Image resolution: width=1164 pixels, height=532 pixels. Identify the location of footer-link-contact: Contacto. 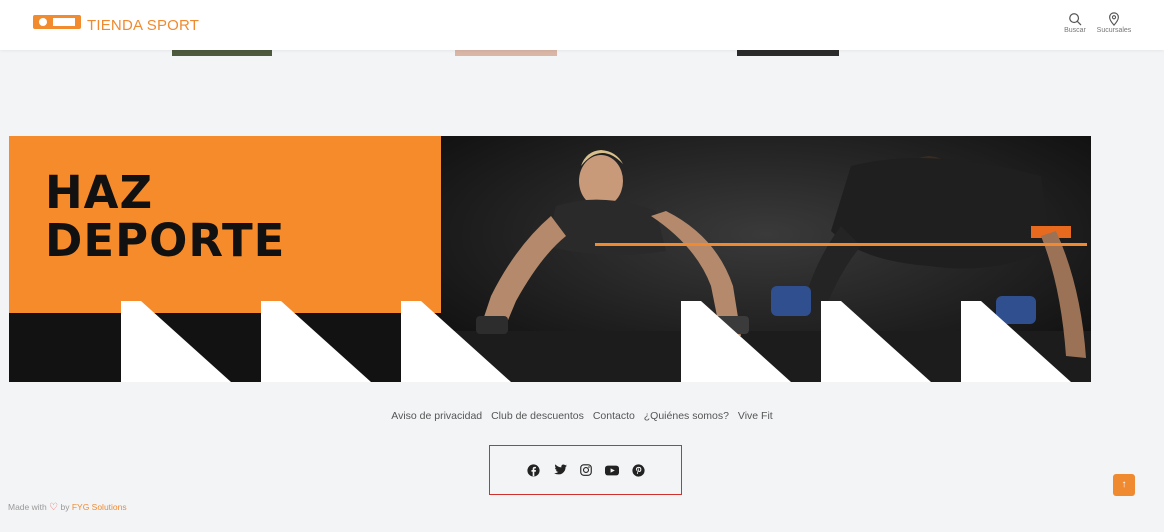
(614, 416).